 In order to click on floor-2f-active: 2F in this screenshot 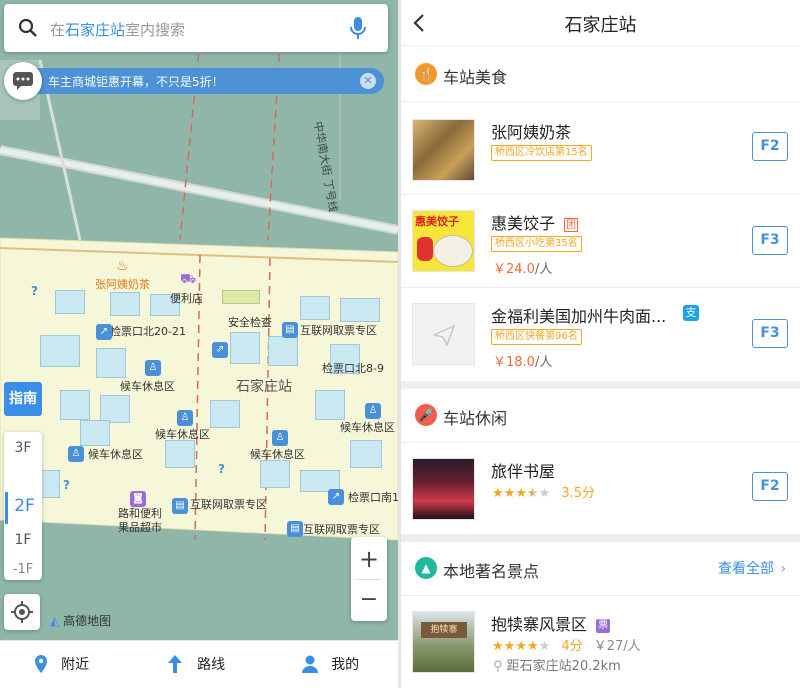, I will do `click(23, 508)`.